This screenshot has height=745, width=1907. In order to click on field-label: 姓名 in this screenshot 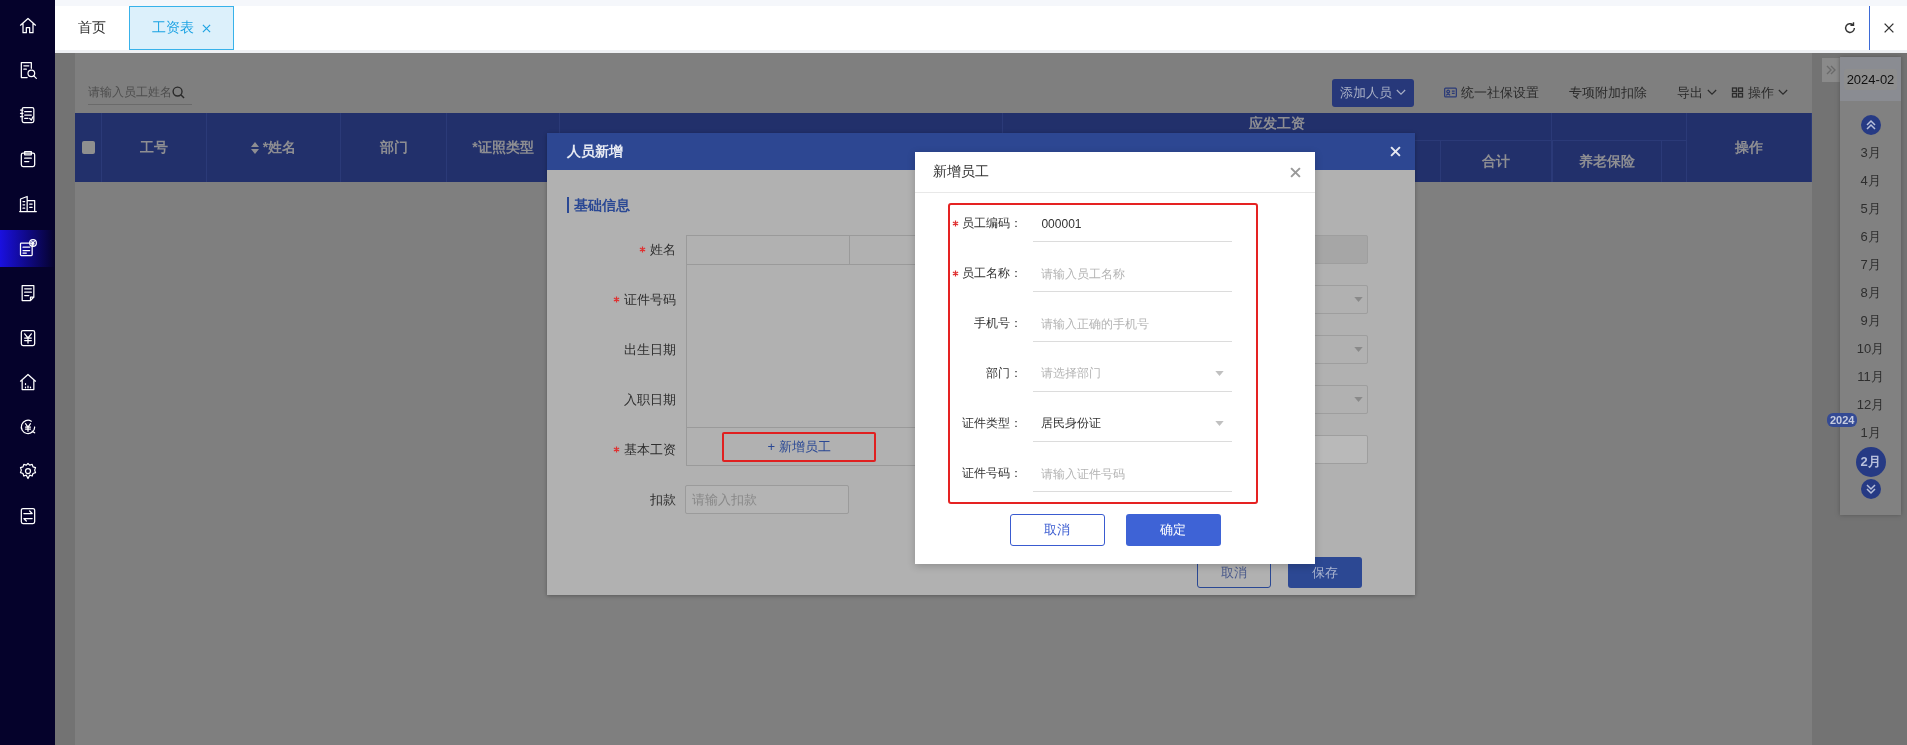, I will do `click(663, 249)`.